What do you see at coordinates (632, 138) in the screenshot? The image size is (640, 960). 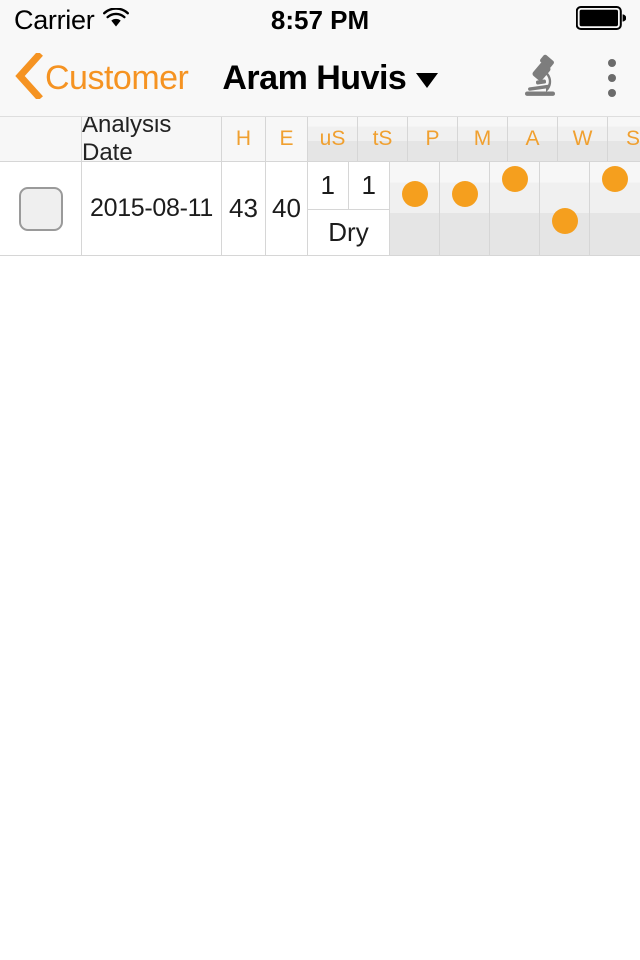 I see `header-label-s: S` at bounding box center [632, 138].